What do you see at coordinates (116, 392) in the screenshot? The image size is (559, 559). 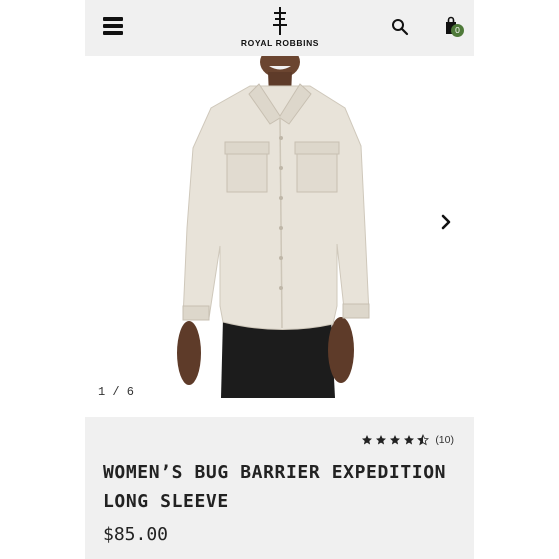 I see `gallery-counter: 1 / 6` at bounding box center [116, 392].